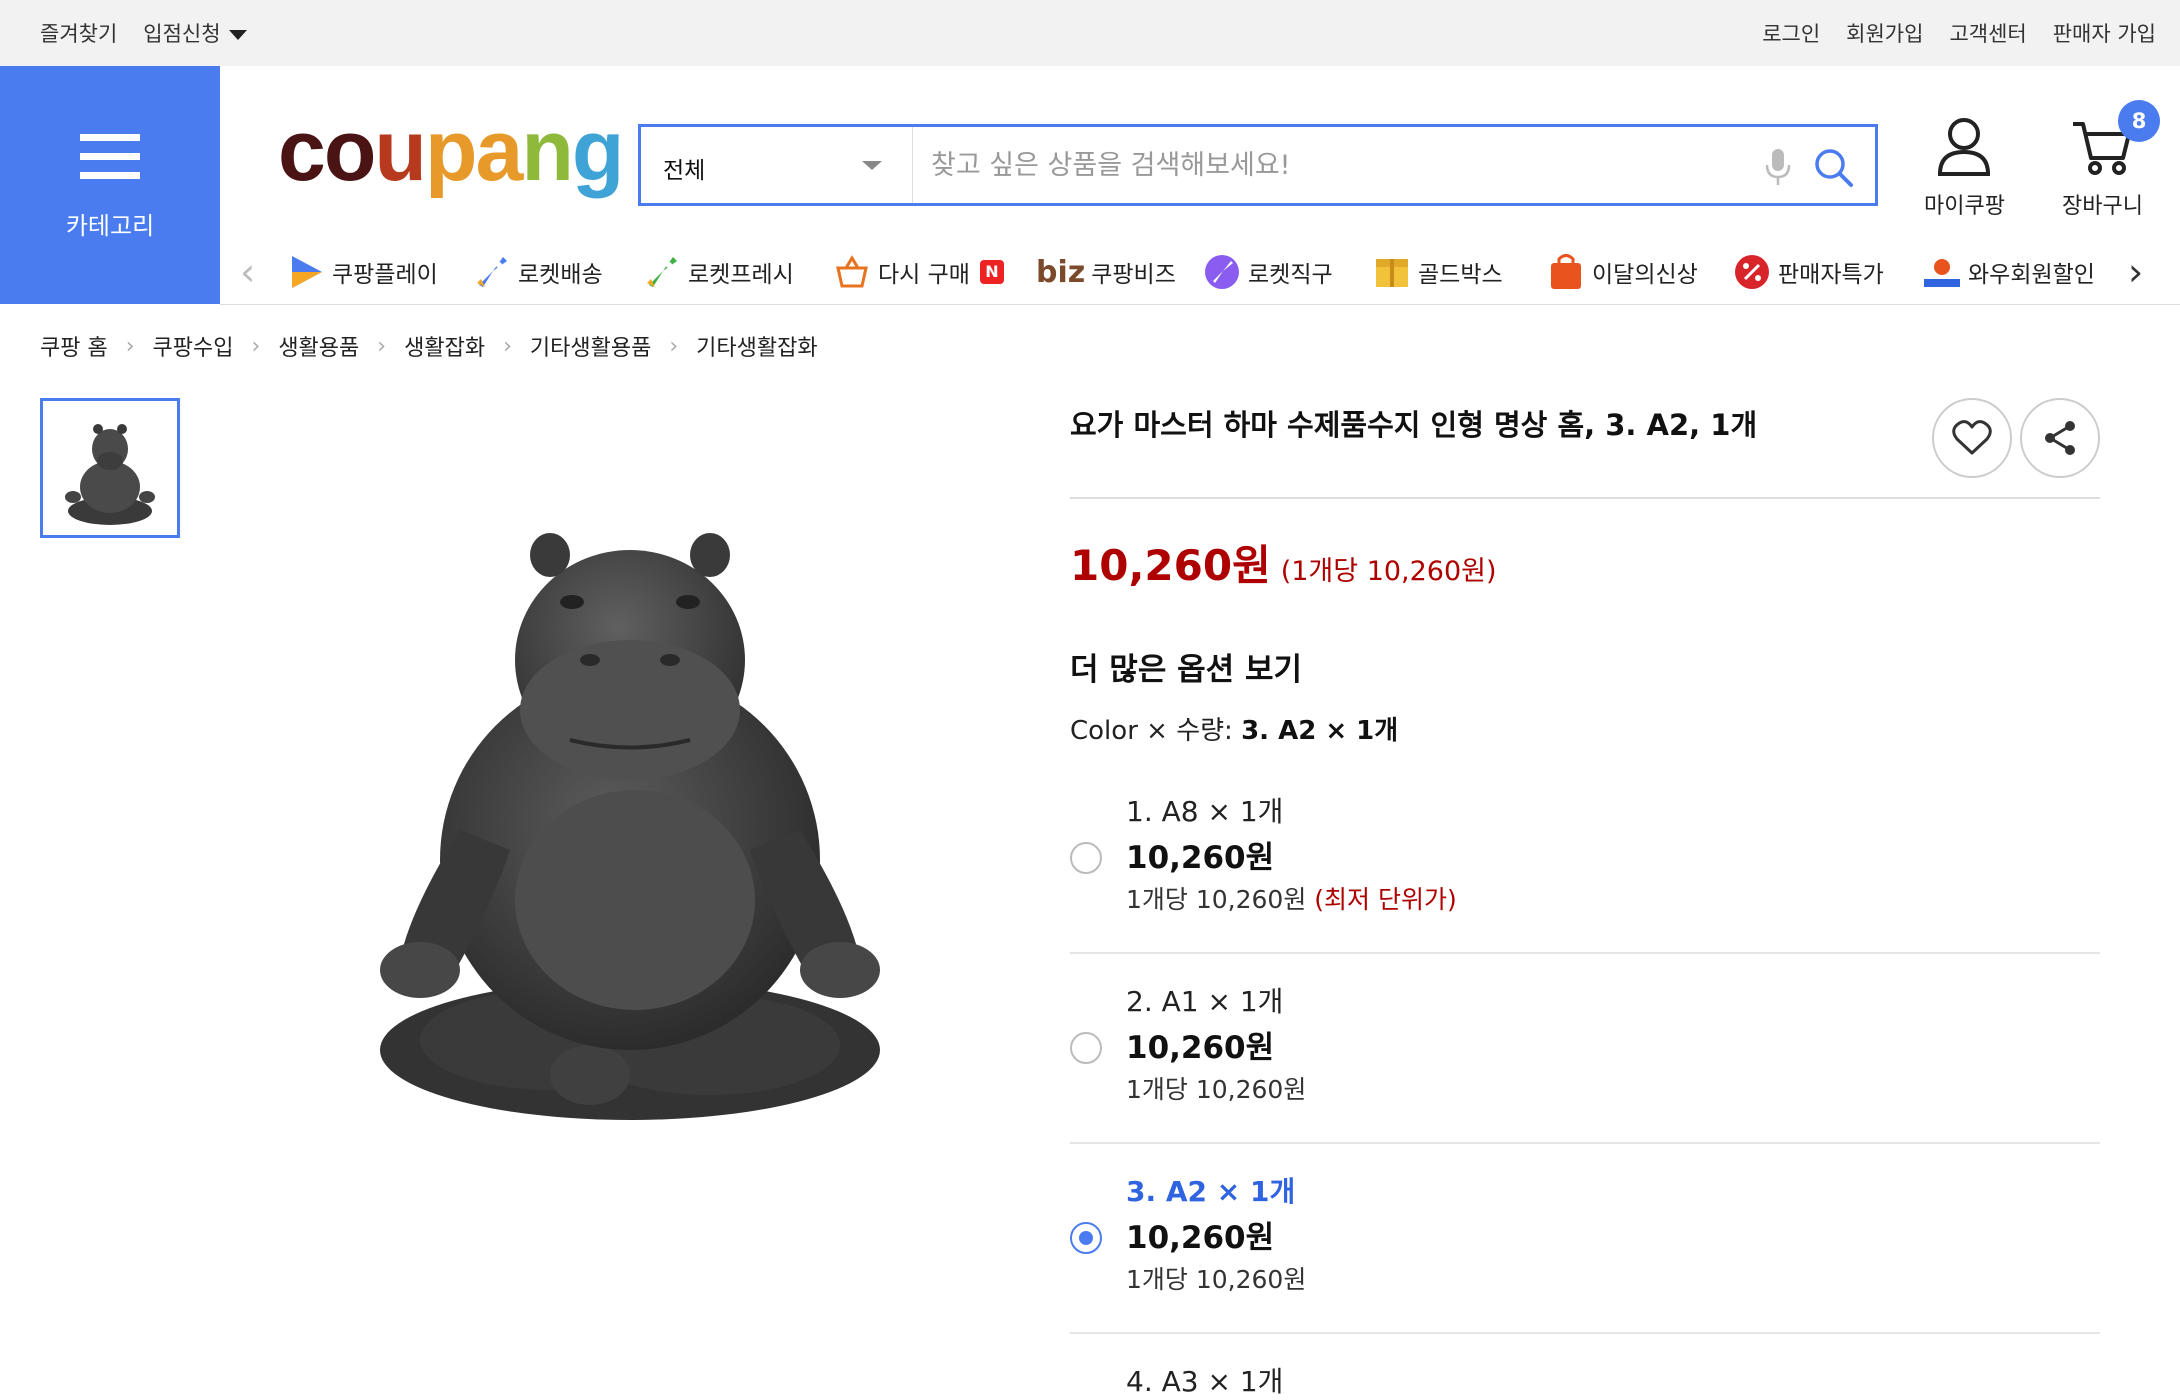 Image resolution: width=2180 pixels, height=1400 pixels. What do you see at coordinates (1385, 899) in the screenshot?
I see `lowest-unit-price-tag: (최저 단위가)` at bounding box center [1385, 899].